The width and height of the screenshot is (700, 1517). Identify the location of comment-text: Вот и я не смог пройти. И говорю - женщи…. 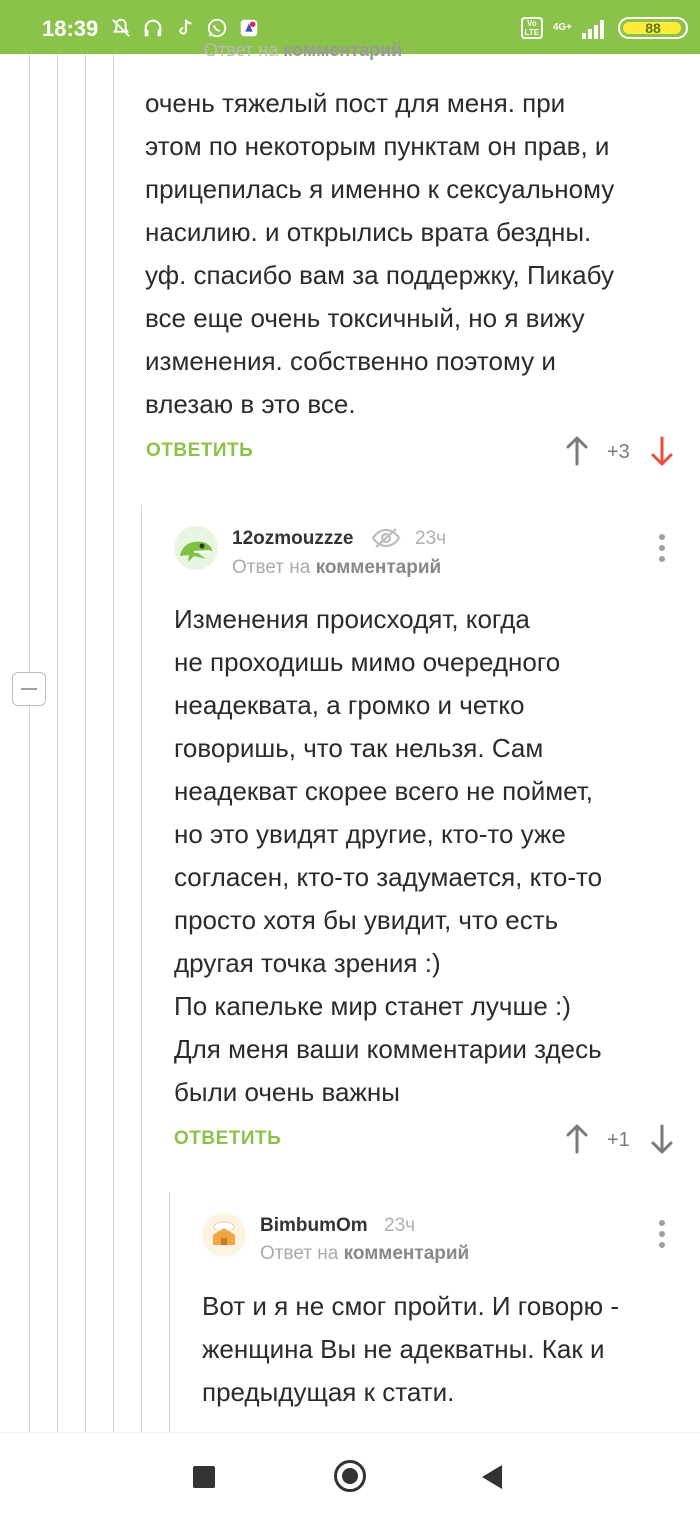
(411, 1349).